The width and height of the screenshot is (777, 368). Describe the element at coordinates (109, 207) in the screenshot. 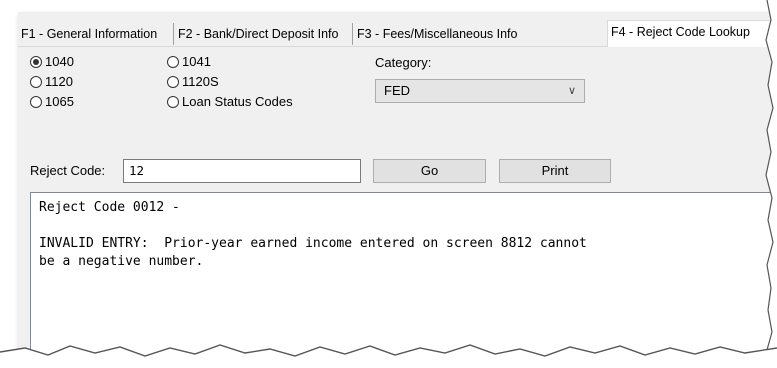

I see `result-heading: Reject Code 0012 -` at that location.